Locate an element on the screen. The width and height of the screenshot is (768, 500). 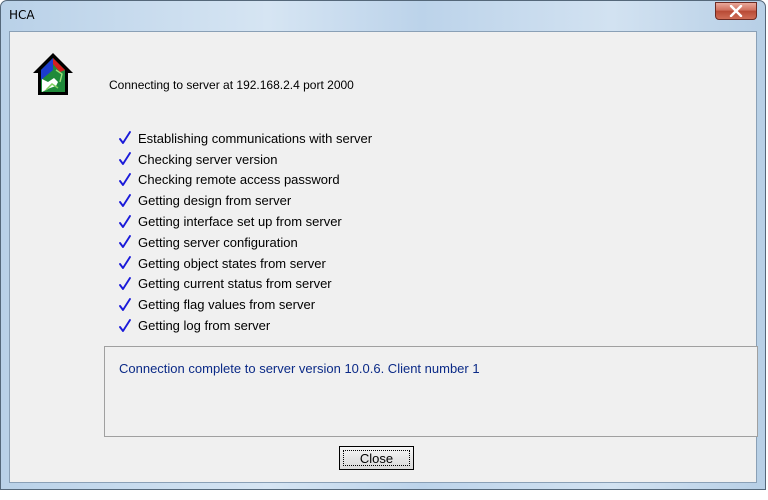
progress-step-label: Checking server version is located at coordinates (208, 159).